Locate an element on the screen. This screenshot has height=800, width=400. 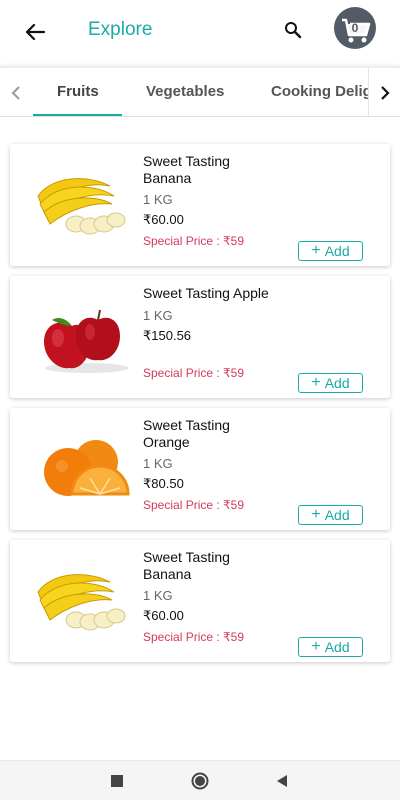
tab-fruits: Fruits is located at coordinates (78, 91).